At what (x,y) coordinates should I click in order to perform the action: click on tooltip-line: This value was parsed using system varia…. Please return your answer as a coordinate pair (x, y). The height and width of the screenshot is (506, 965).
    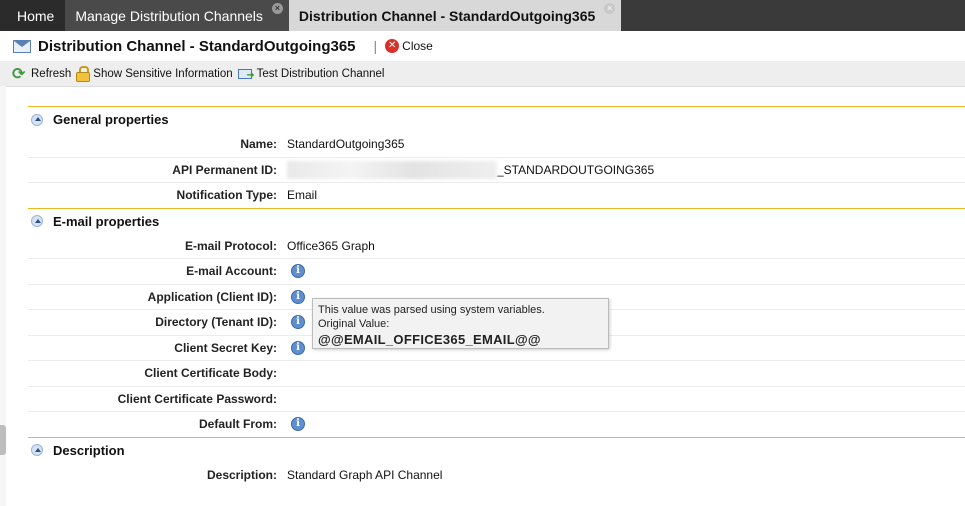
    Looking at the image, I should click on (431, 310).